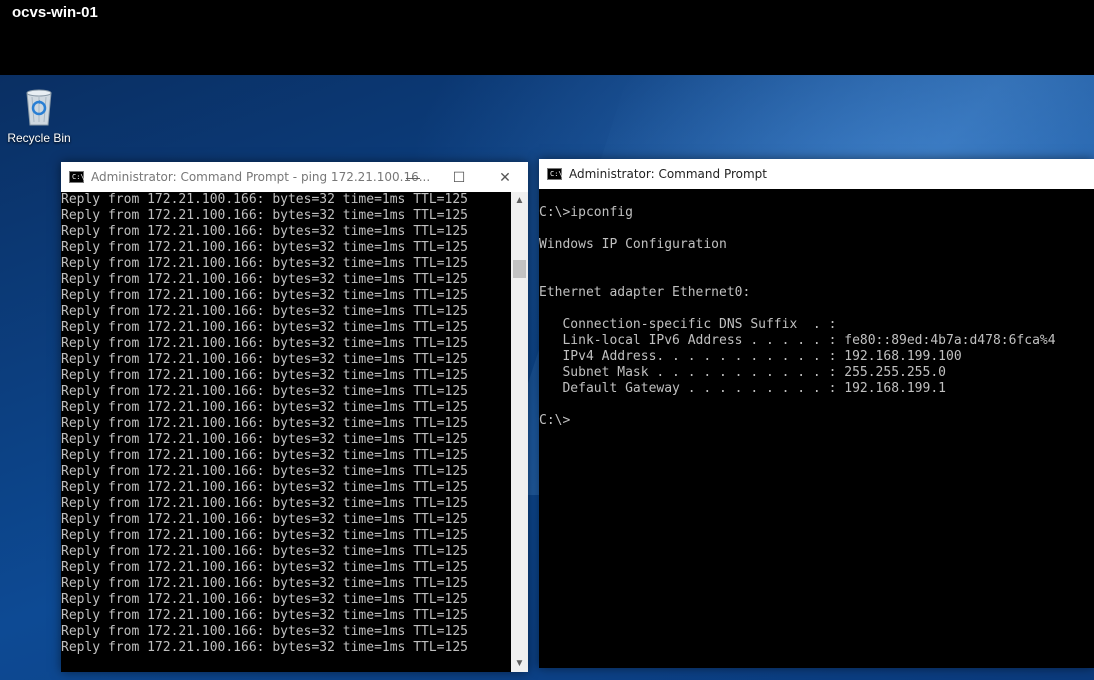  I want to click on console-line: C:\>ipconfig, so click(586, 212).